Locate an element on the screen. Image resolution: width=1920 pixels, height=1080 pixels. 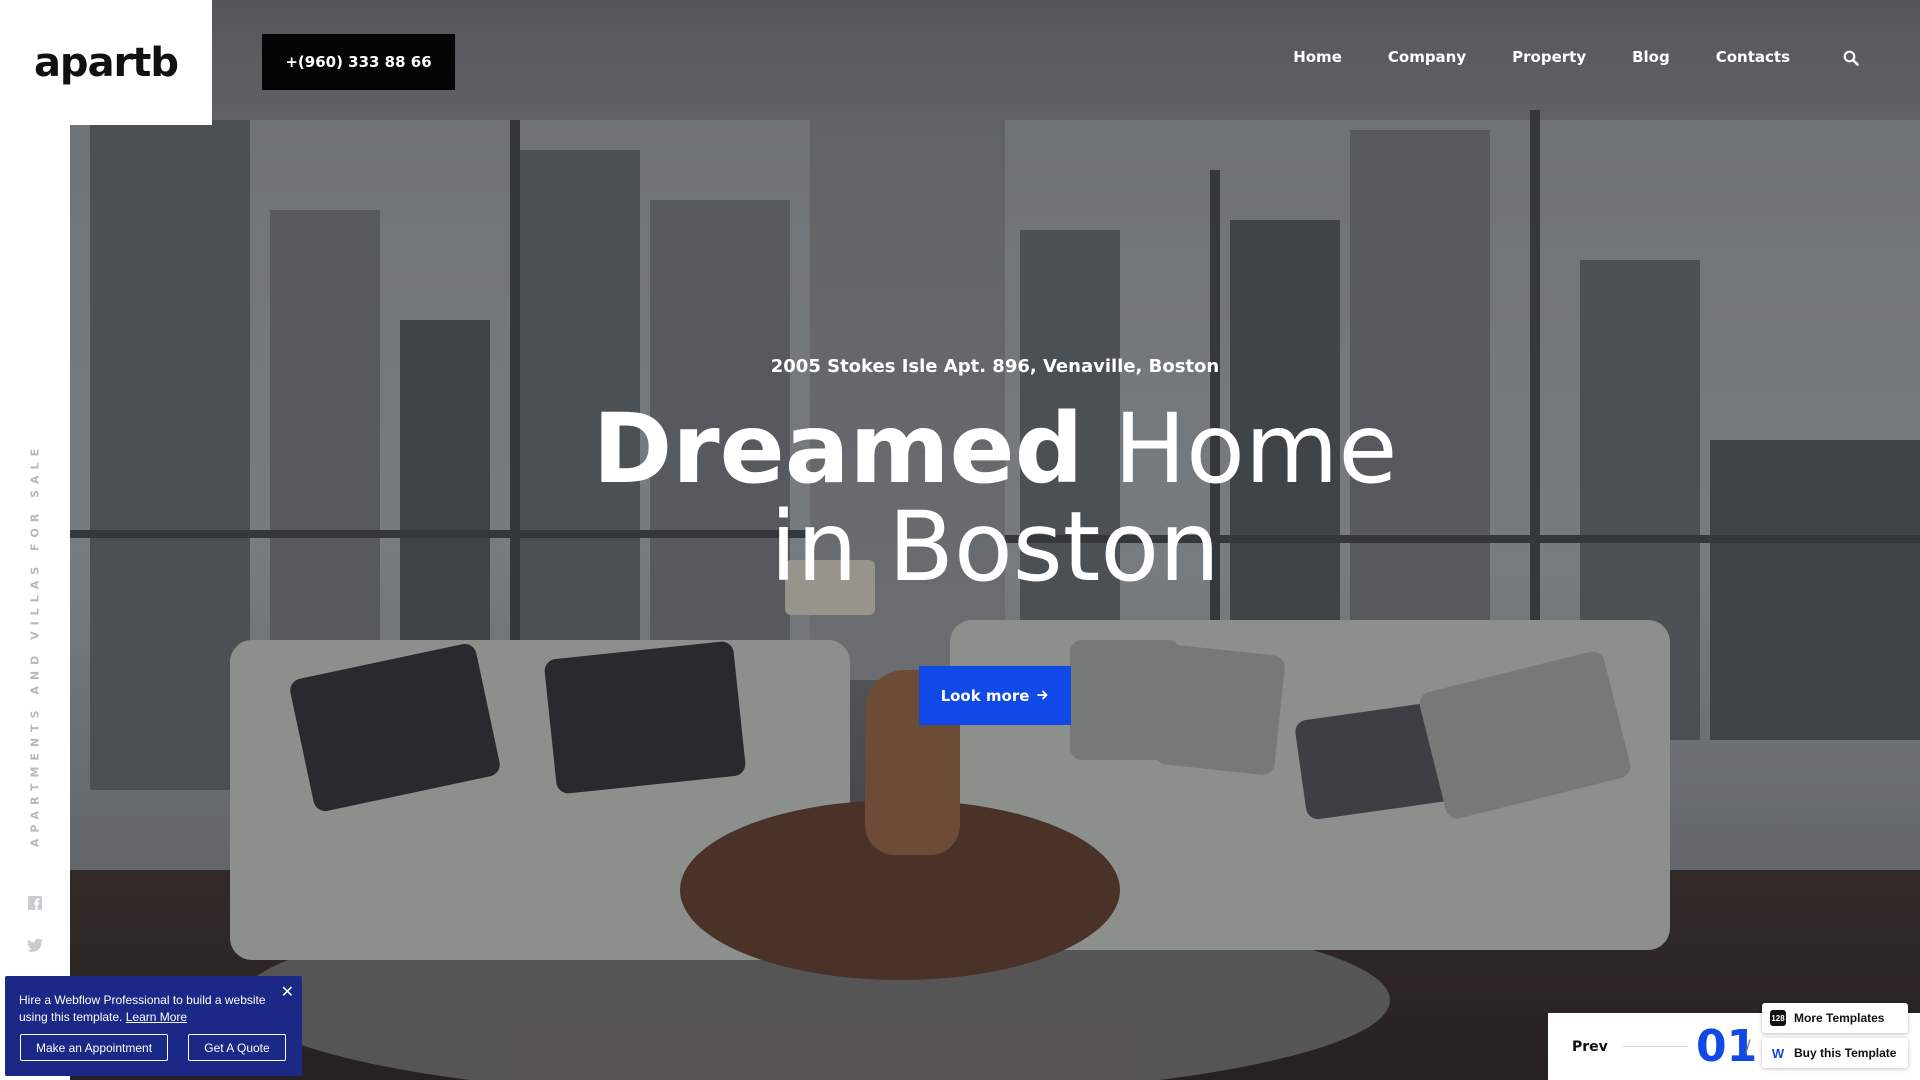
buy-template-badge: W Buy this Template is located at coordinates (1835, 1053).